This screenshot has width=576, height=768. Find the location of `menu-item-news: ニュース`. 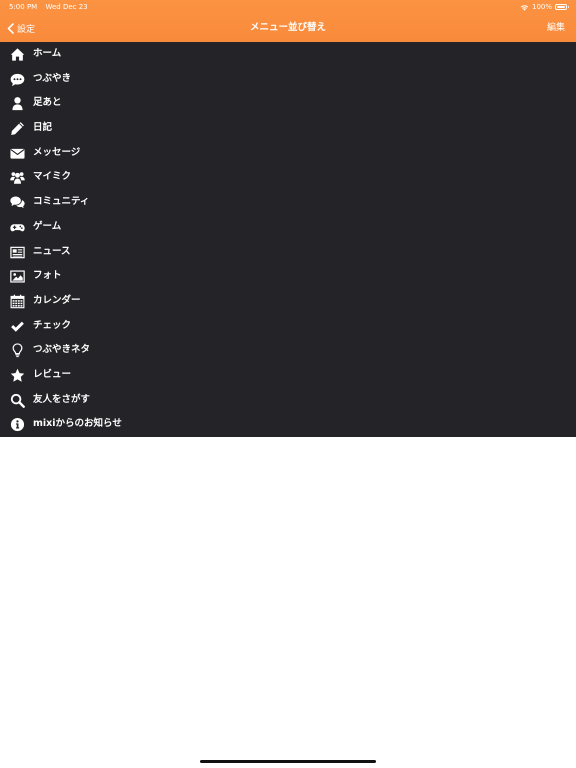

menu-item-news: ニュース is located at coordinates (288, 252).